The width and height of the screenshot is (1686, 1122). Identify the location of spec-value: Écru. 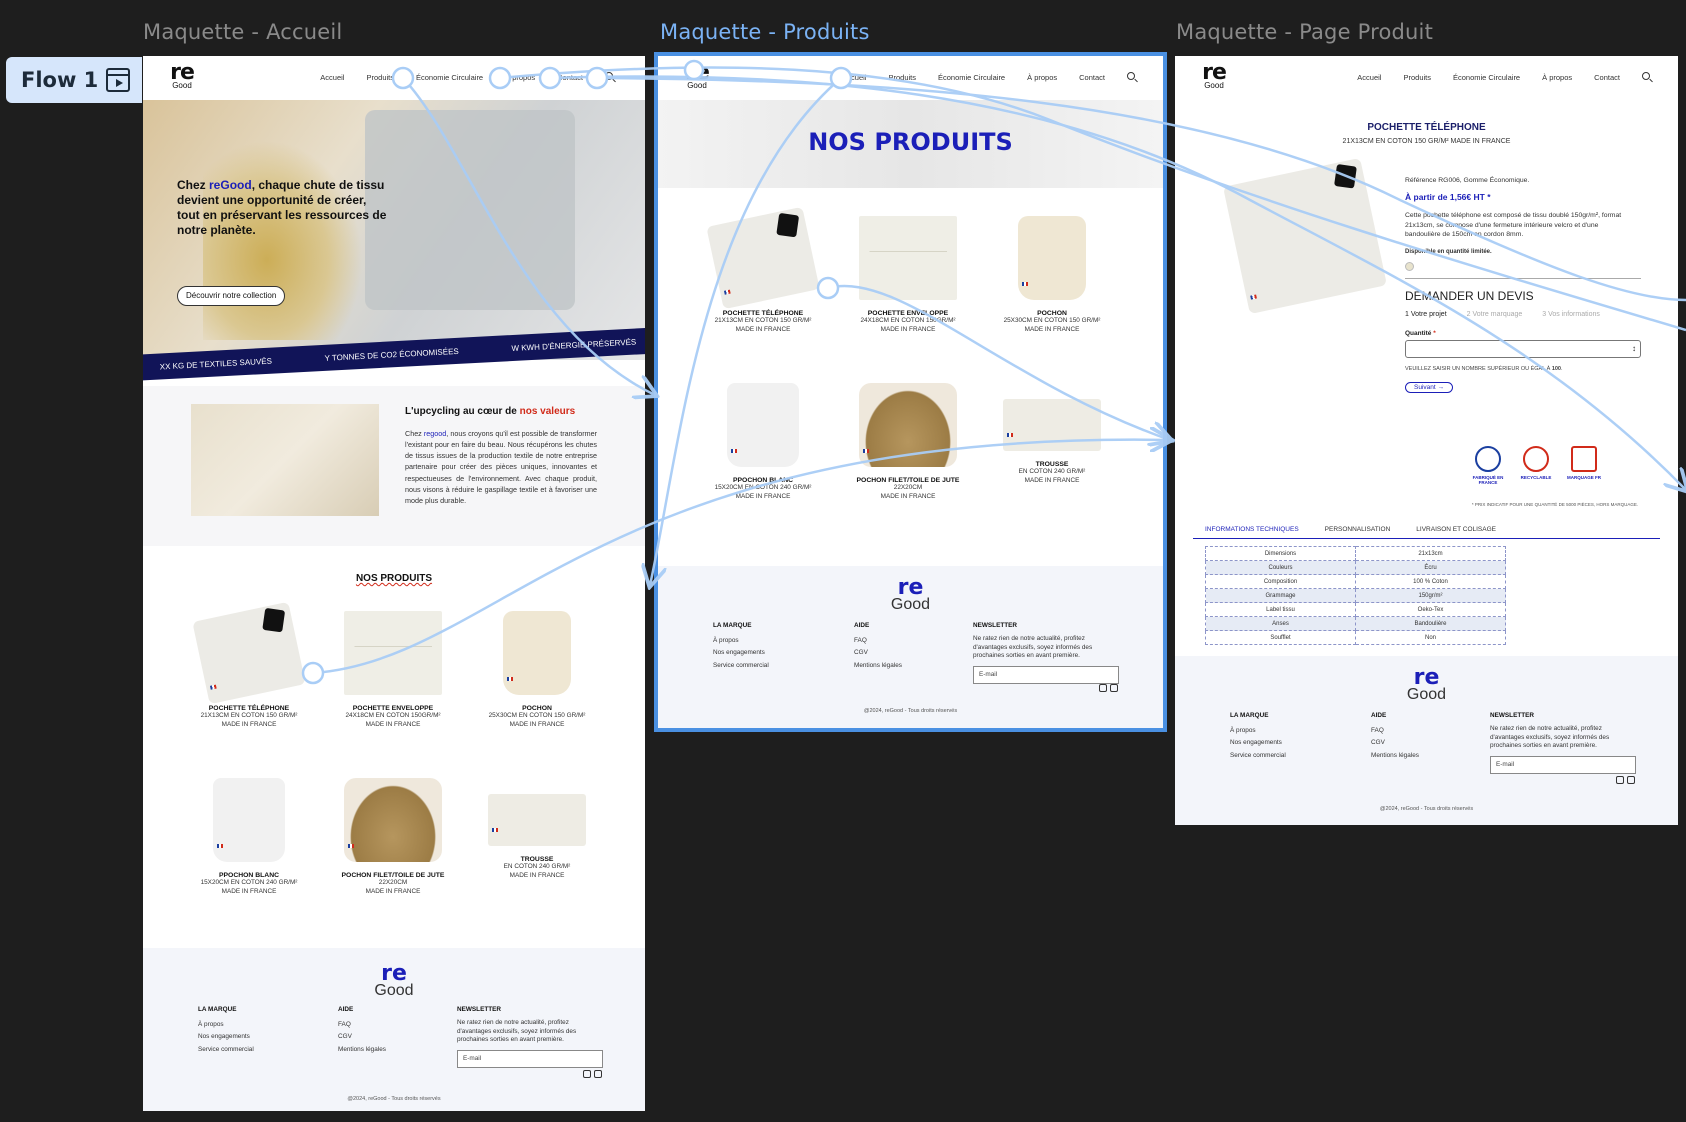
(1430, 567).